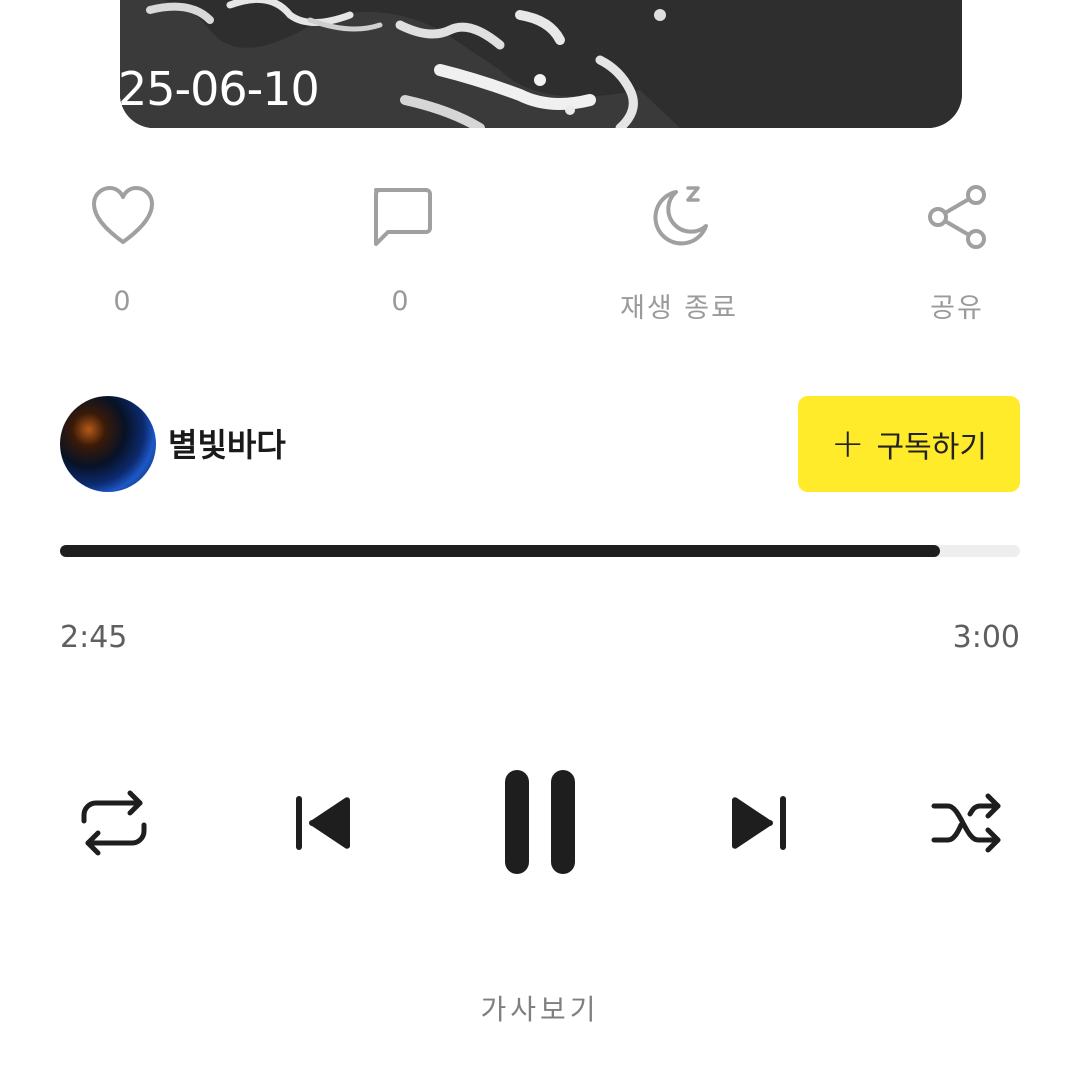  I want to click on progress-bar, so click(540, 551).